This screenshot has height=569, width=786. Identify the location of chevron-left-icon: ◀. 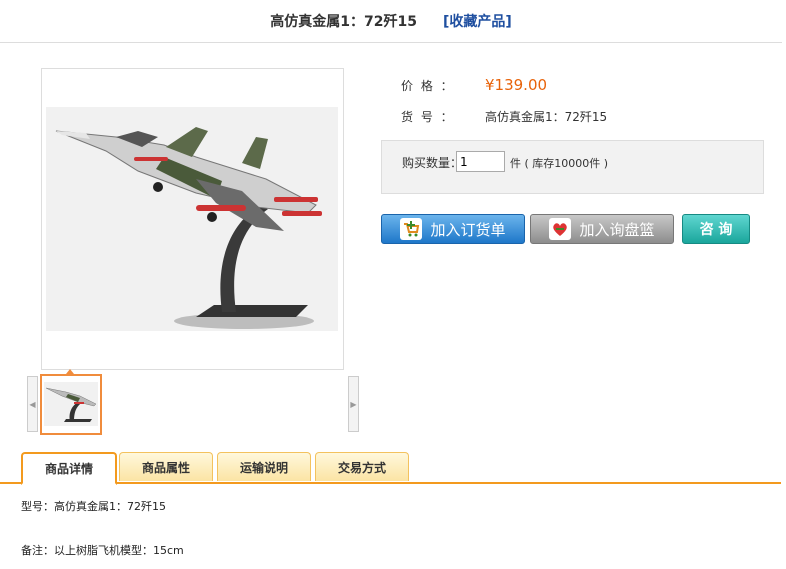
(32, 404).